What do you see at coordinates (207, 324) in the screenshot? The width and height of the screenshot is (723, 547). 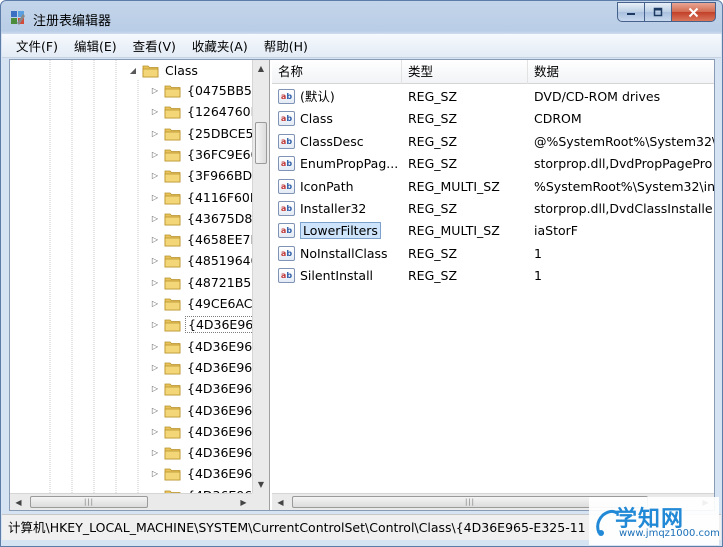 I see `tree-item: ▷ {4D36E965` at bounding box center [207, 324].